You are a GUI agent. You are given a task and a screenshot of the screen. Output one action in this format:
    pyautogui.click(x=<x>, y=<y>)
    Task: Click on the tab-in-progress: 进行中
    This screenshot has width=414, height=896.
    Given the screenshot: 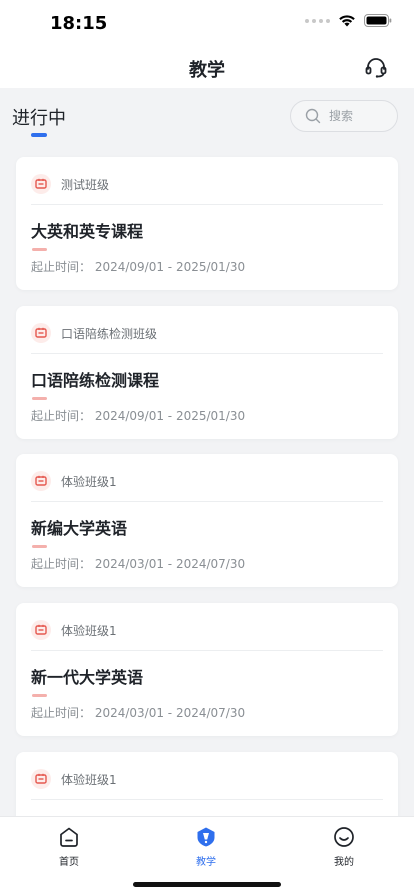 What is the action you would take?
    pyautogui.click(x=39, y=117)
    